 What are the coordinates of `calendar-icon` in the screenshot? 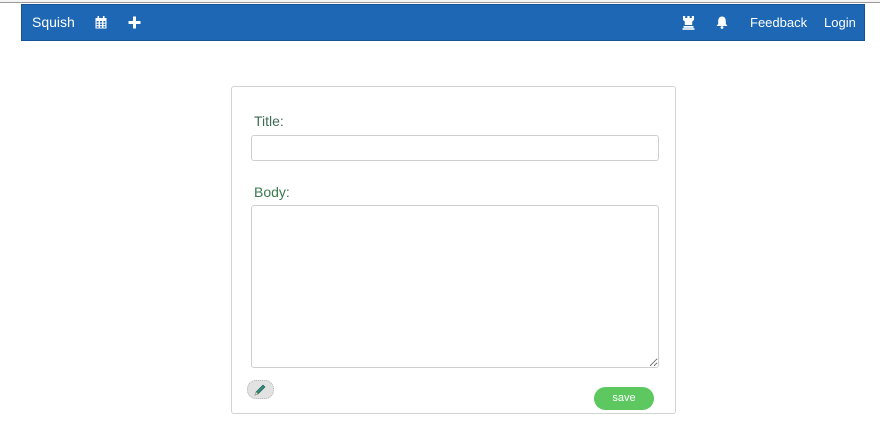 It's located at (101, 24).